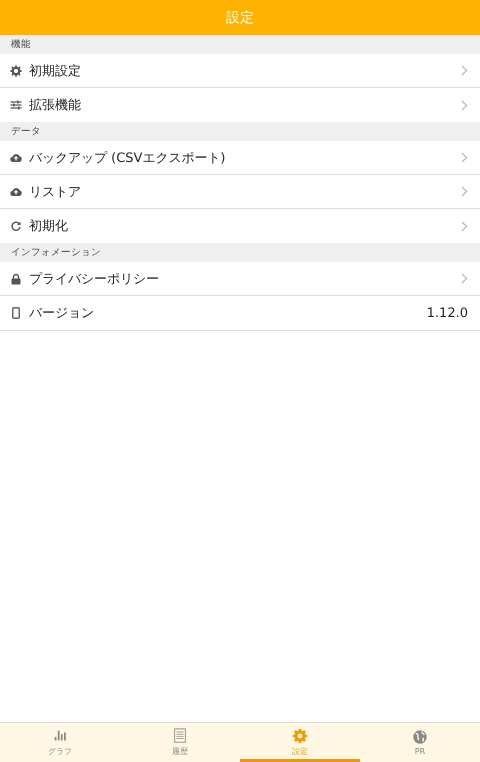  Describe the element at coordinates (55, 71) in the screenshot. I see `row-label: 初期設定` at that location.